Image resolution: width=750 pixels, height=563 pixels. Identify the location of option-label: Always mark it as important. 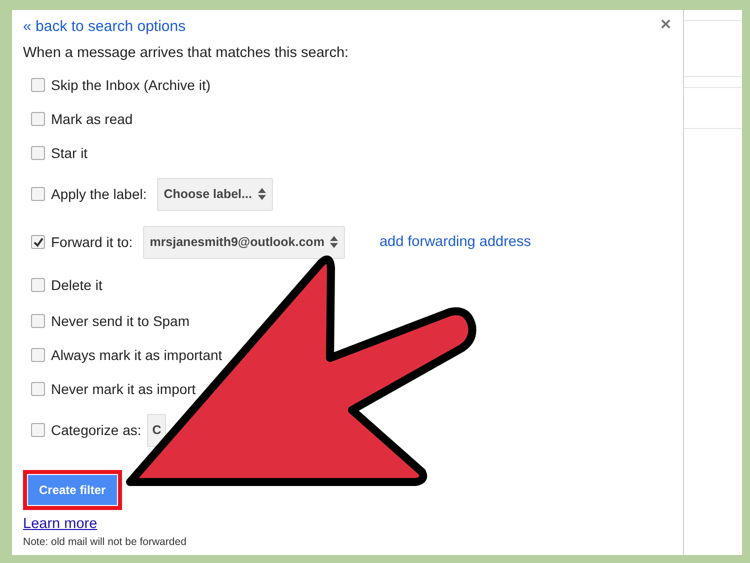
(136, 355).